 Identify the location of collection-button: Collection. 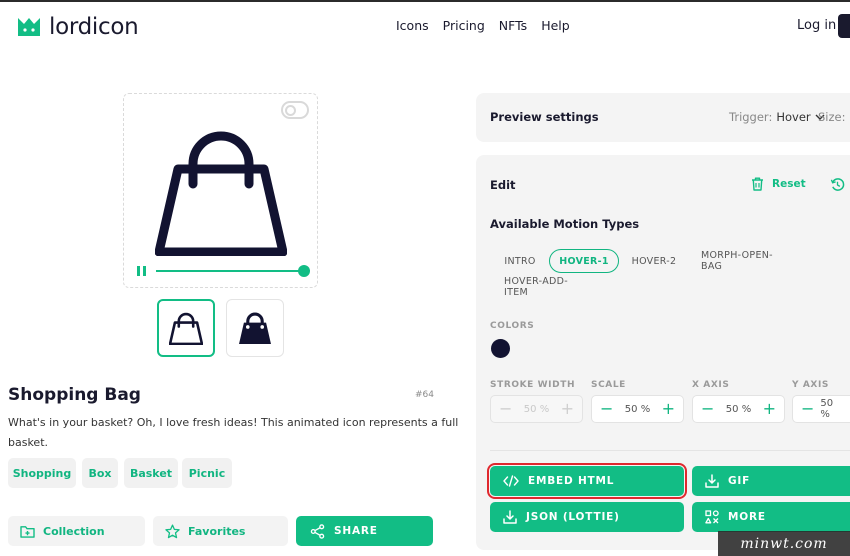
(76, 531).